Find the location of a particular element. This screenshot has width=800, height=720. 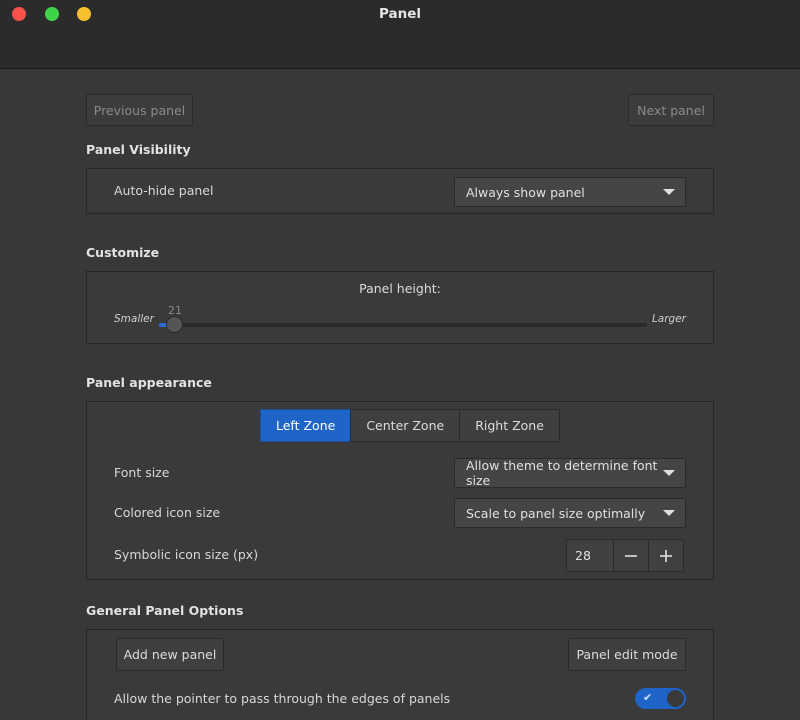

pointer-pass-through-switch: ✔ is located at coordinates (660, 698).